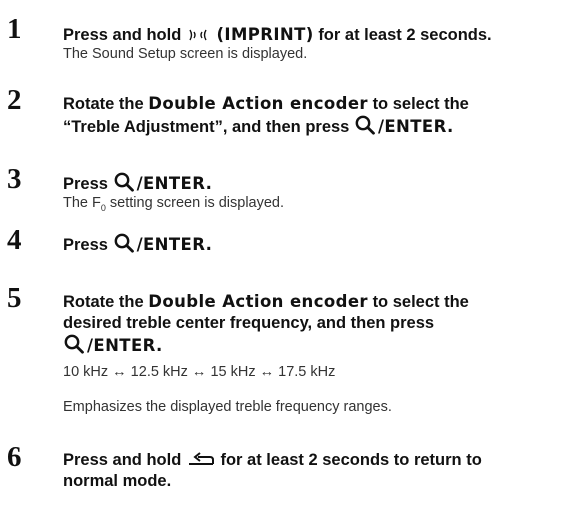 Image resolution: width=583 pixels, height=512 pixels. Describe the element at coordinates (185, 54) in the screenshot. I see `step-note: The Sound Setup screen is displayed.` at that location.